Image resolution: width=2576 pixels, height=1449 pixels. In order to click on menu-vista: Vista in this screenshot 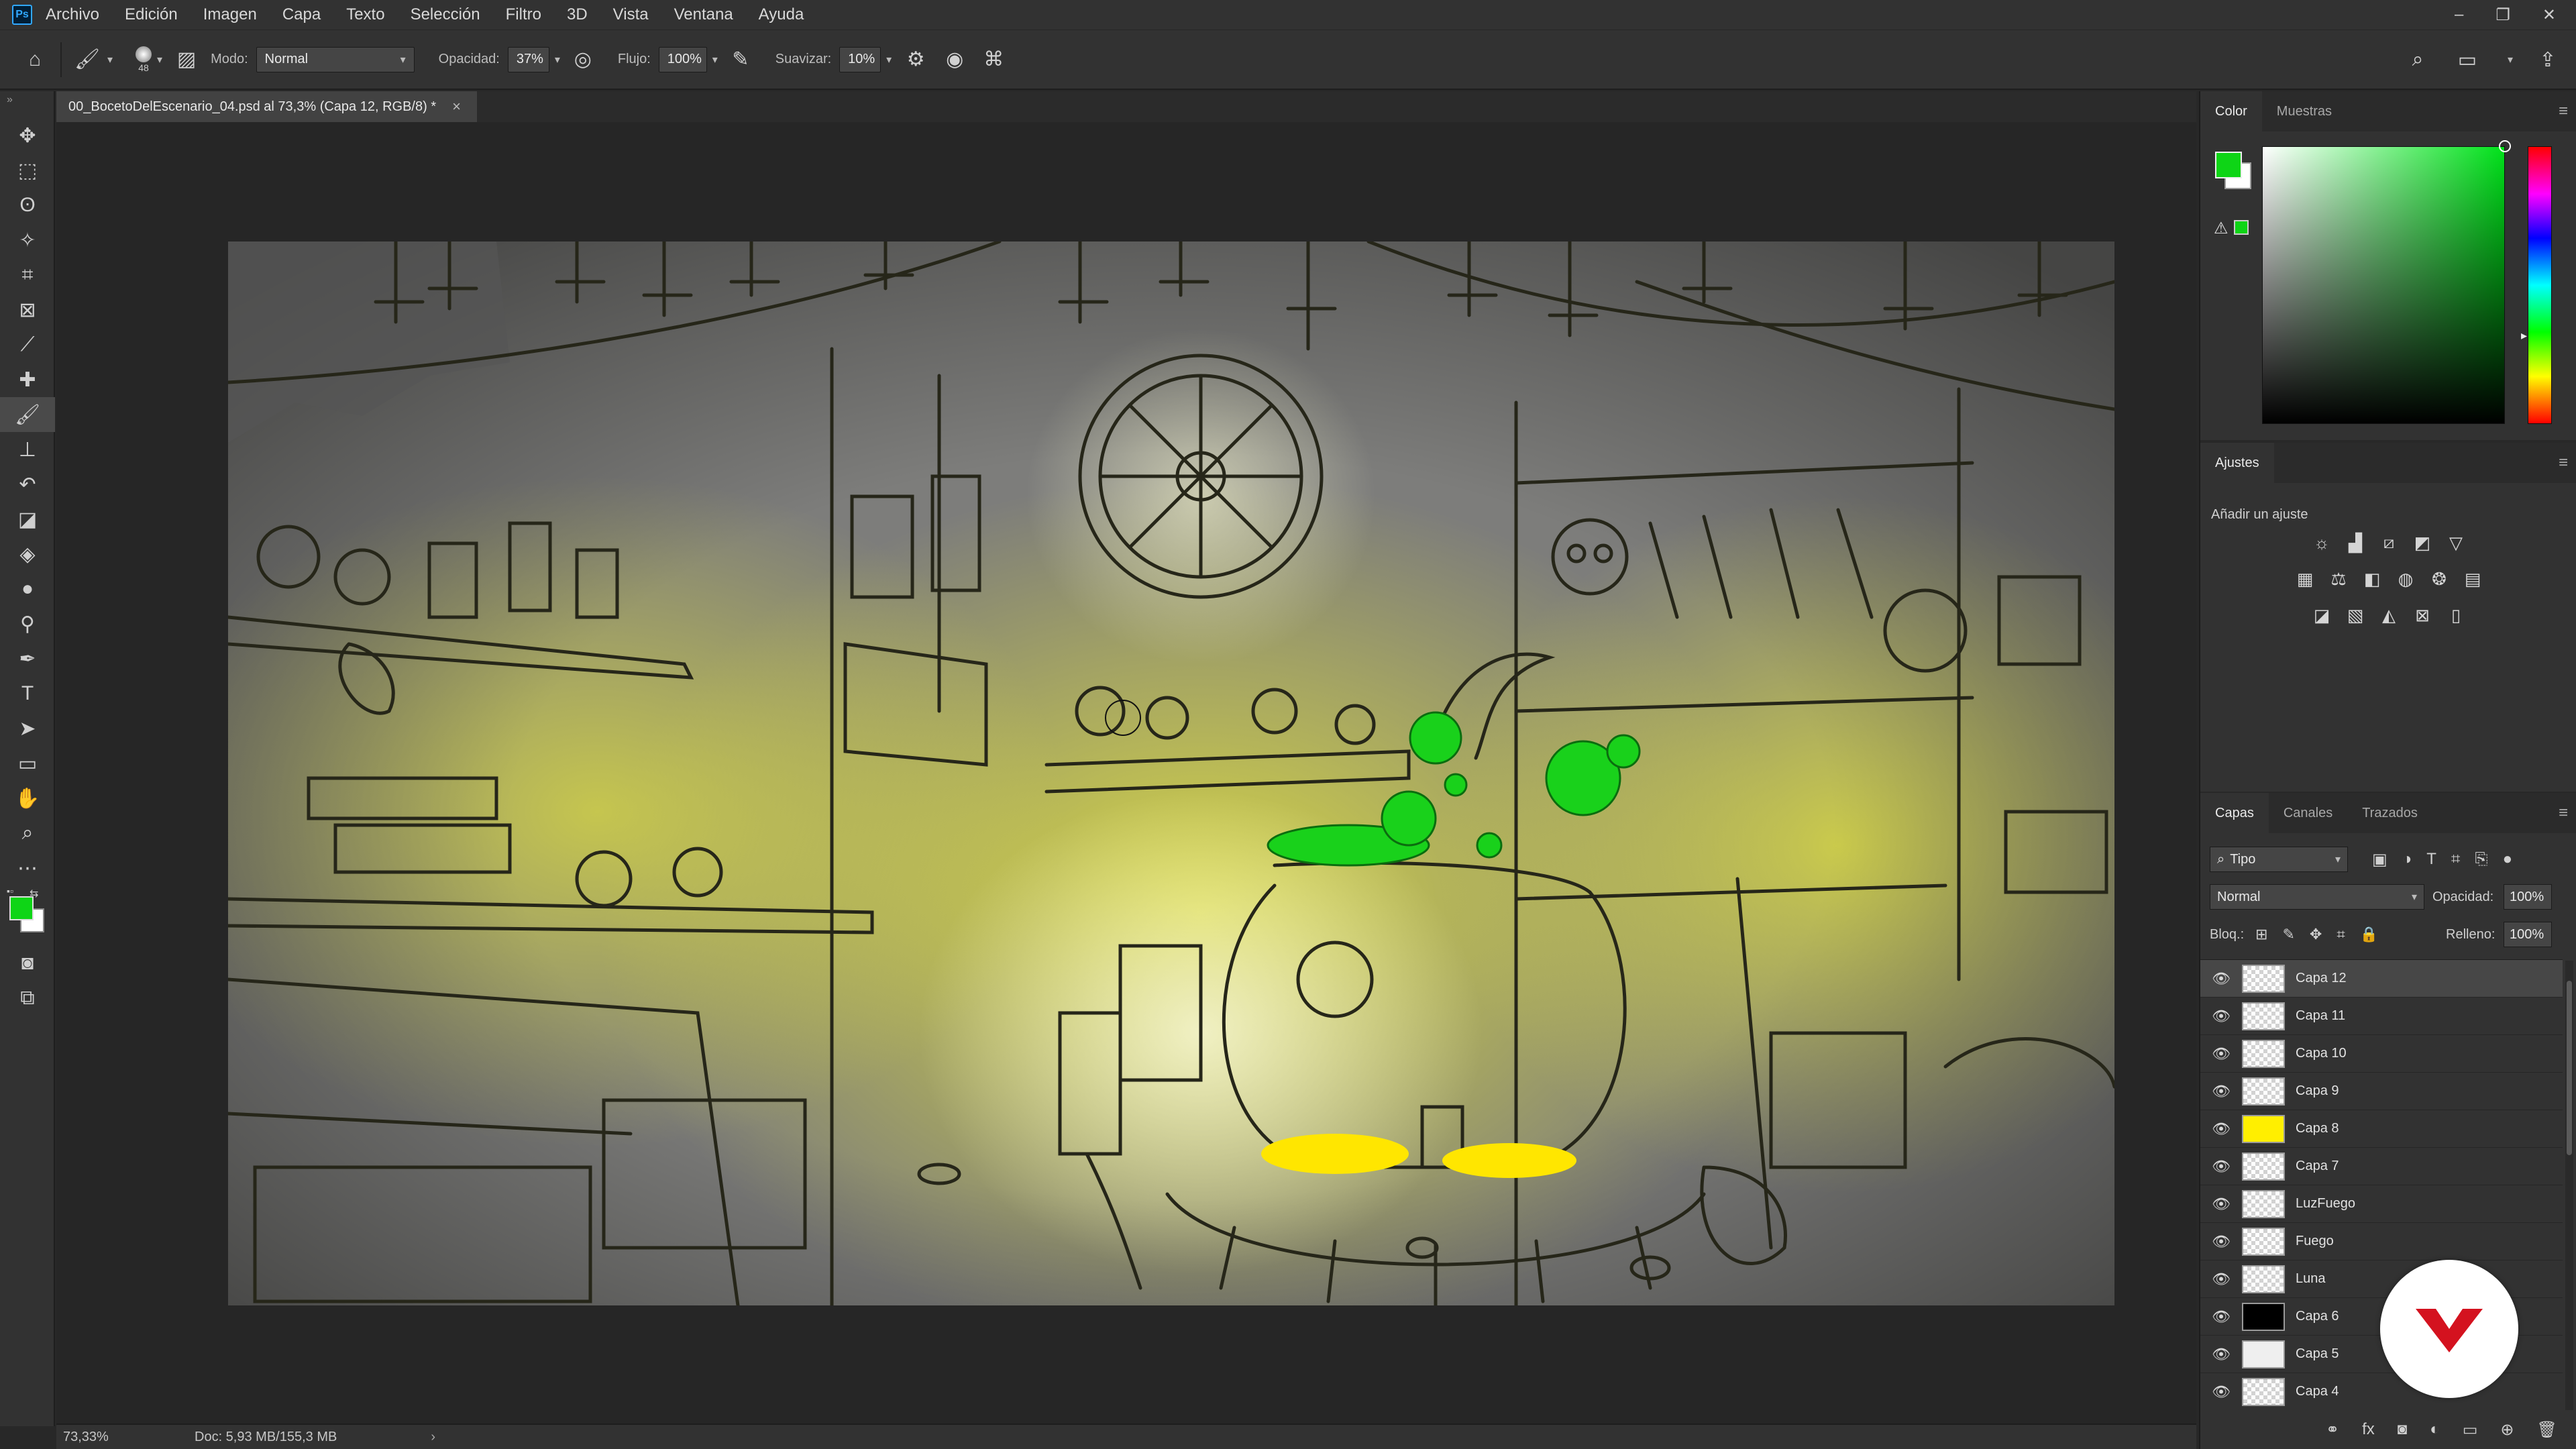, I will do `click(631, 14)`.